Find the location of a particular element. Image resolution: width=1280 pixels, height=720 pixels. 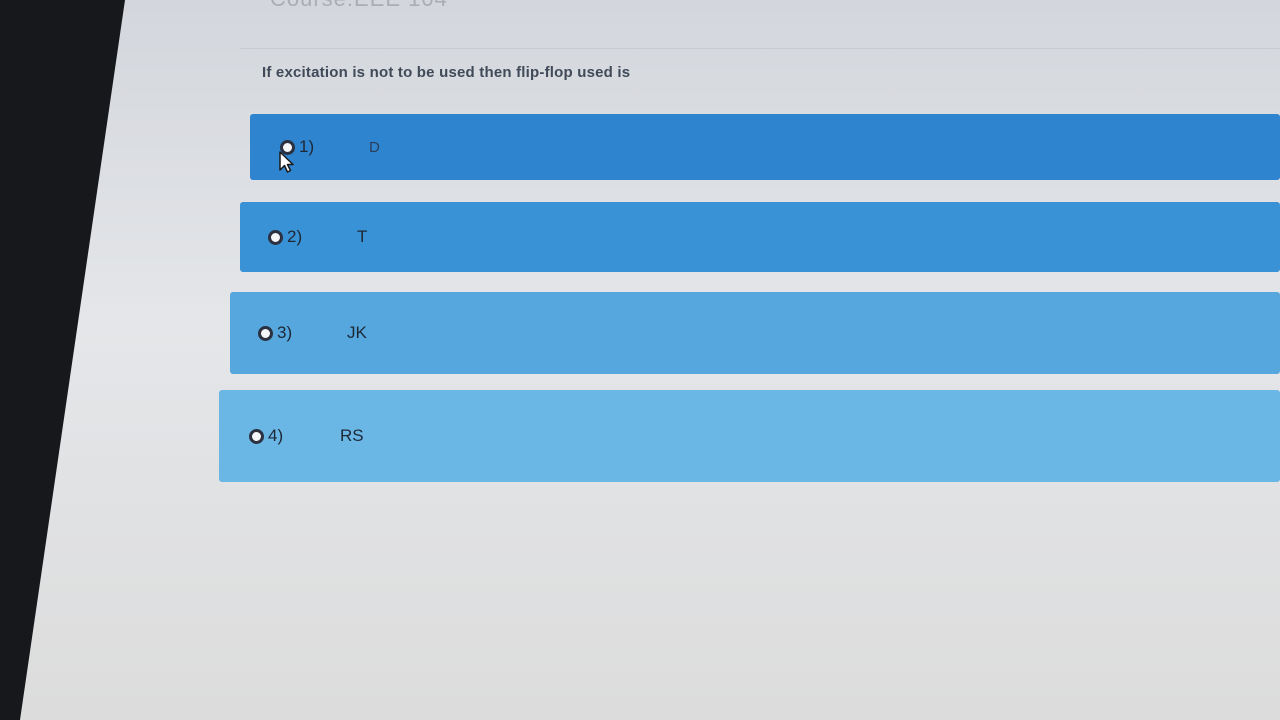

option-label: T is located at coordinates (362, 236).